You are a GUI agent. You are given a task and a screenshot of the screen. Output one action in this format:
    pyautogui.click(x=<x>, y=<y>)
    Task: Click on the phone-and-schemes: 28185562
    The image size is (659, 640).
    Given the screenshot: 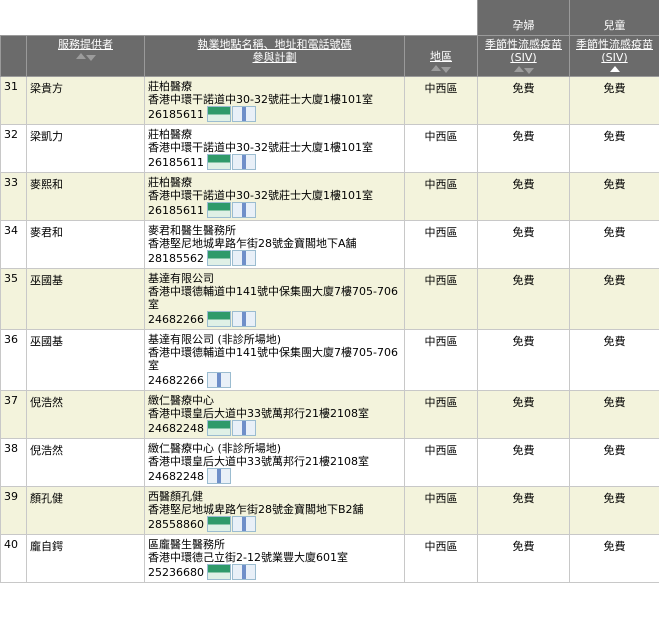 What is the action you would take?
    pyautogui.click(x=276, y=258)
    